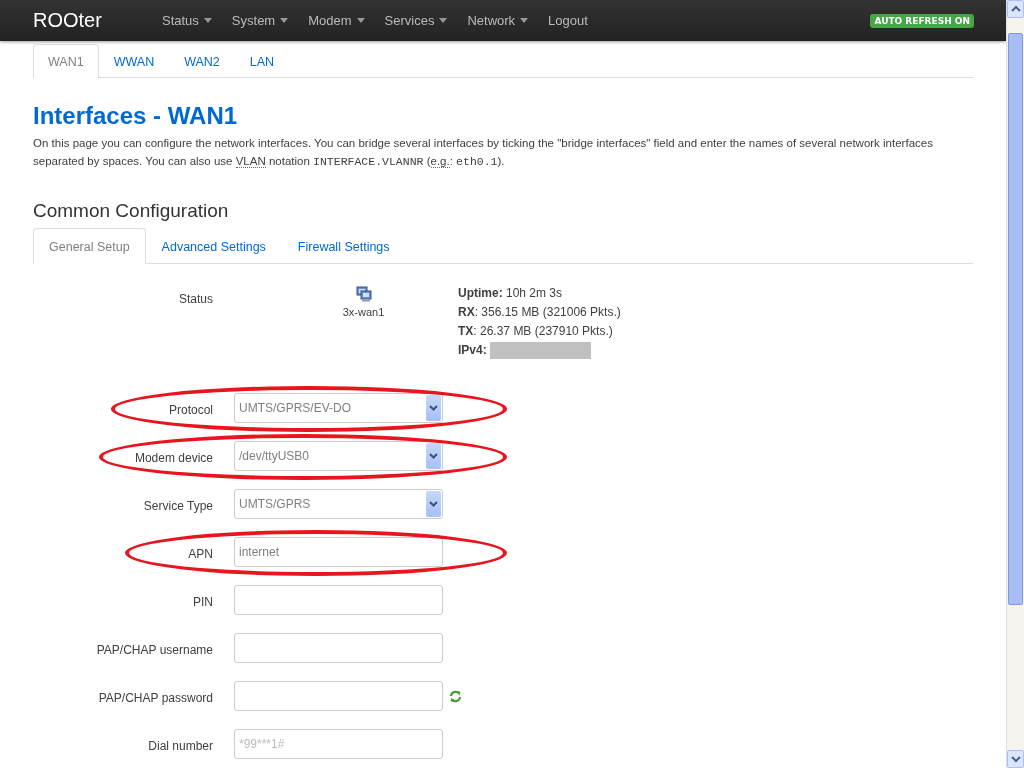  Describe the element at coordinates (338, 456) in the screenshot. I see `dropdown: /dev/ttyUSB0` at that location.